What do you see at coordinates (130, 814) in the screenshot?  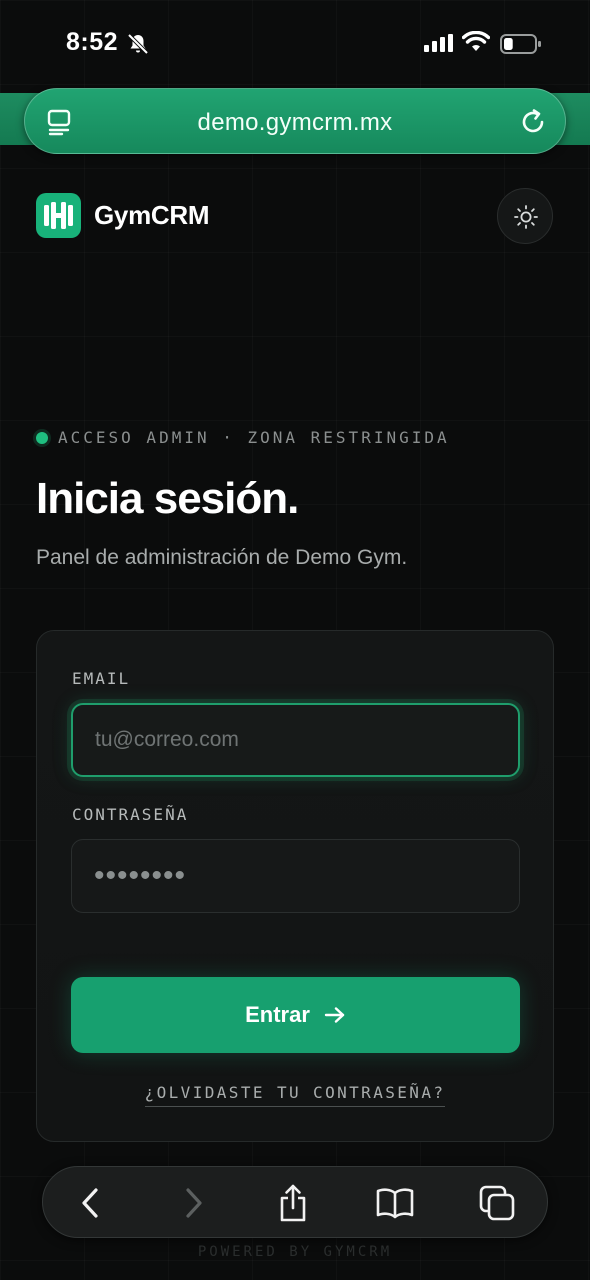 I see `password-label: CONTRASEÑA` at bounding box center [130, 814].